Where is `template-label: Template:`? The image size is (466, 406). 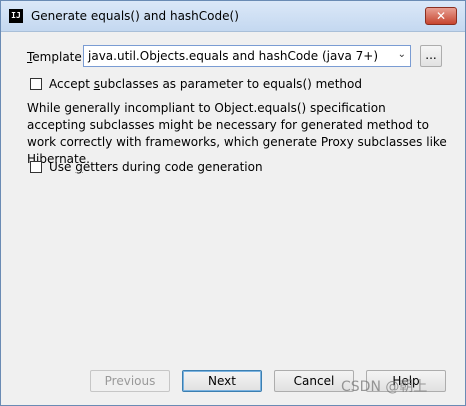 template-label: Template: is located at coordinates (56, 57).